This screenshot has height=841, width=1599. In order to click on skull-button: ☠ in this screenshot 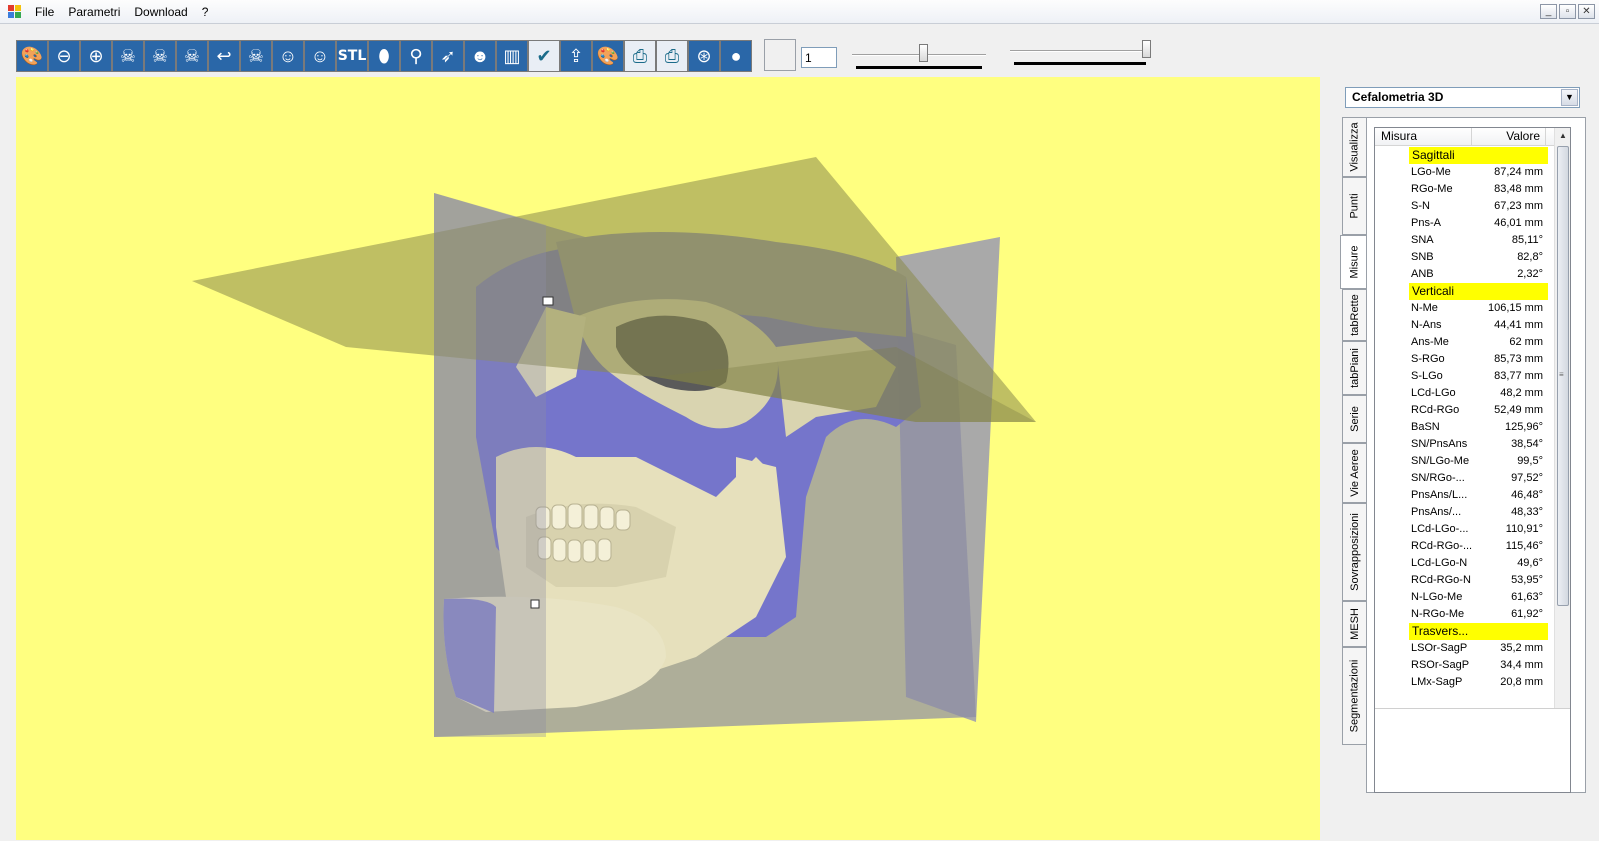, I will do `click(256, 56)`.